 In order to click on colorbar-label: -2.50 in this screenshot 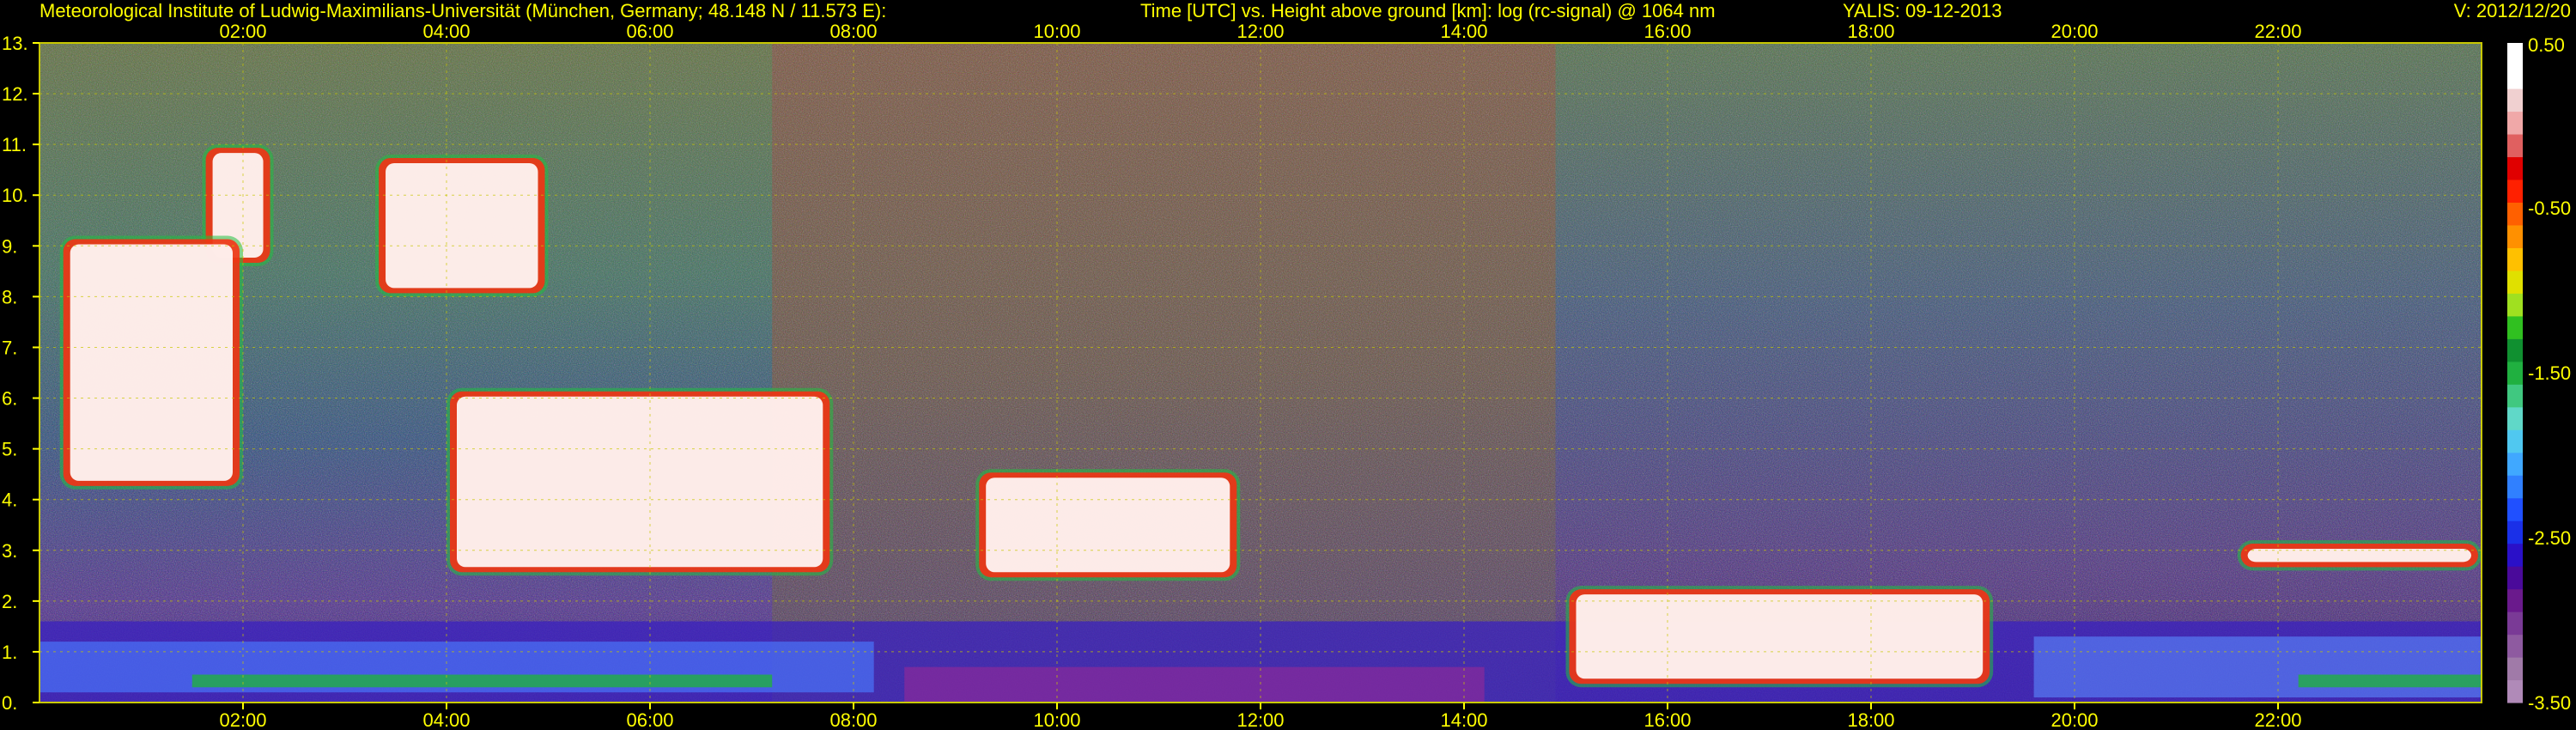, I will do `click(2550, 538)`.